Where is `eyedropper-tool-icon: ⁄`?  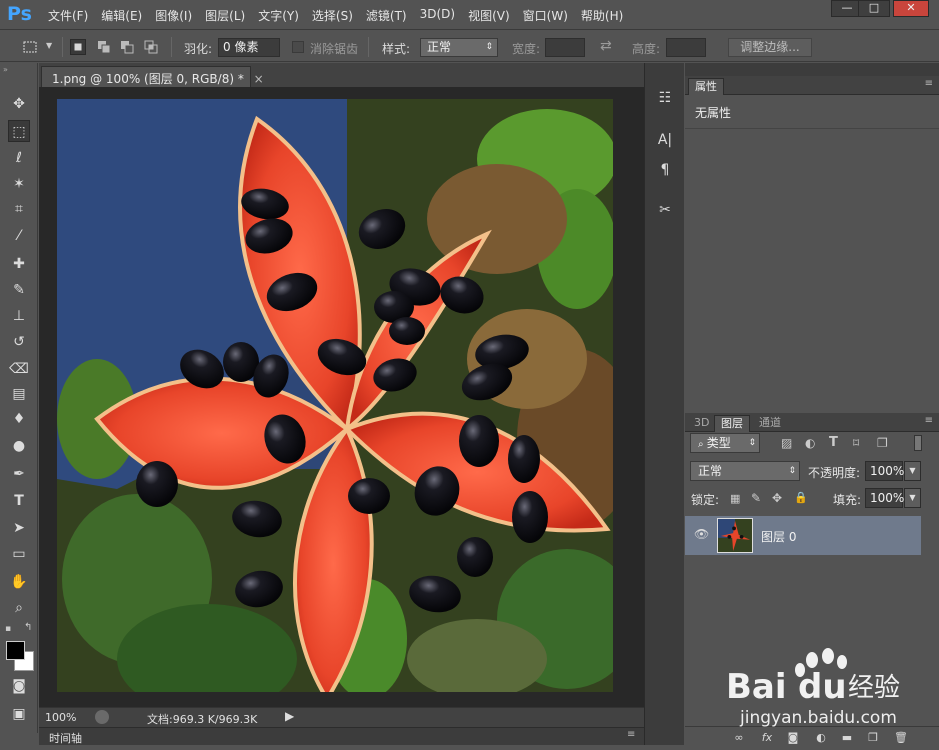
eyedropper-tool-icon: ⁄ is located at coordinates (19, 236).